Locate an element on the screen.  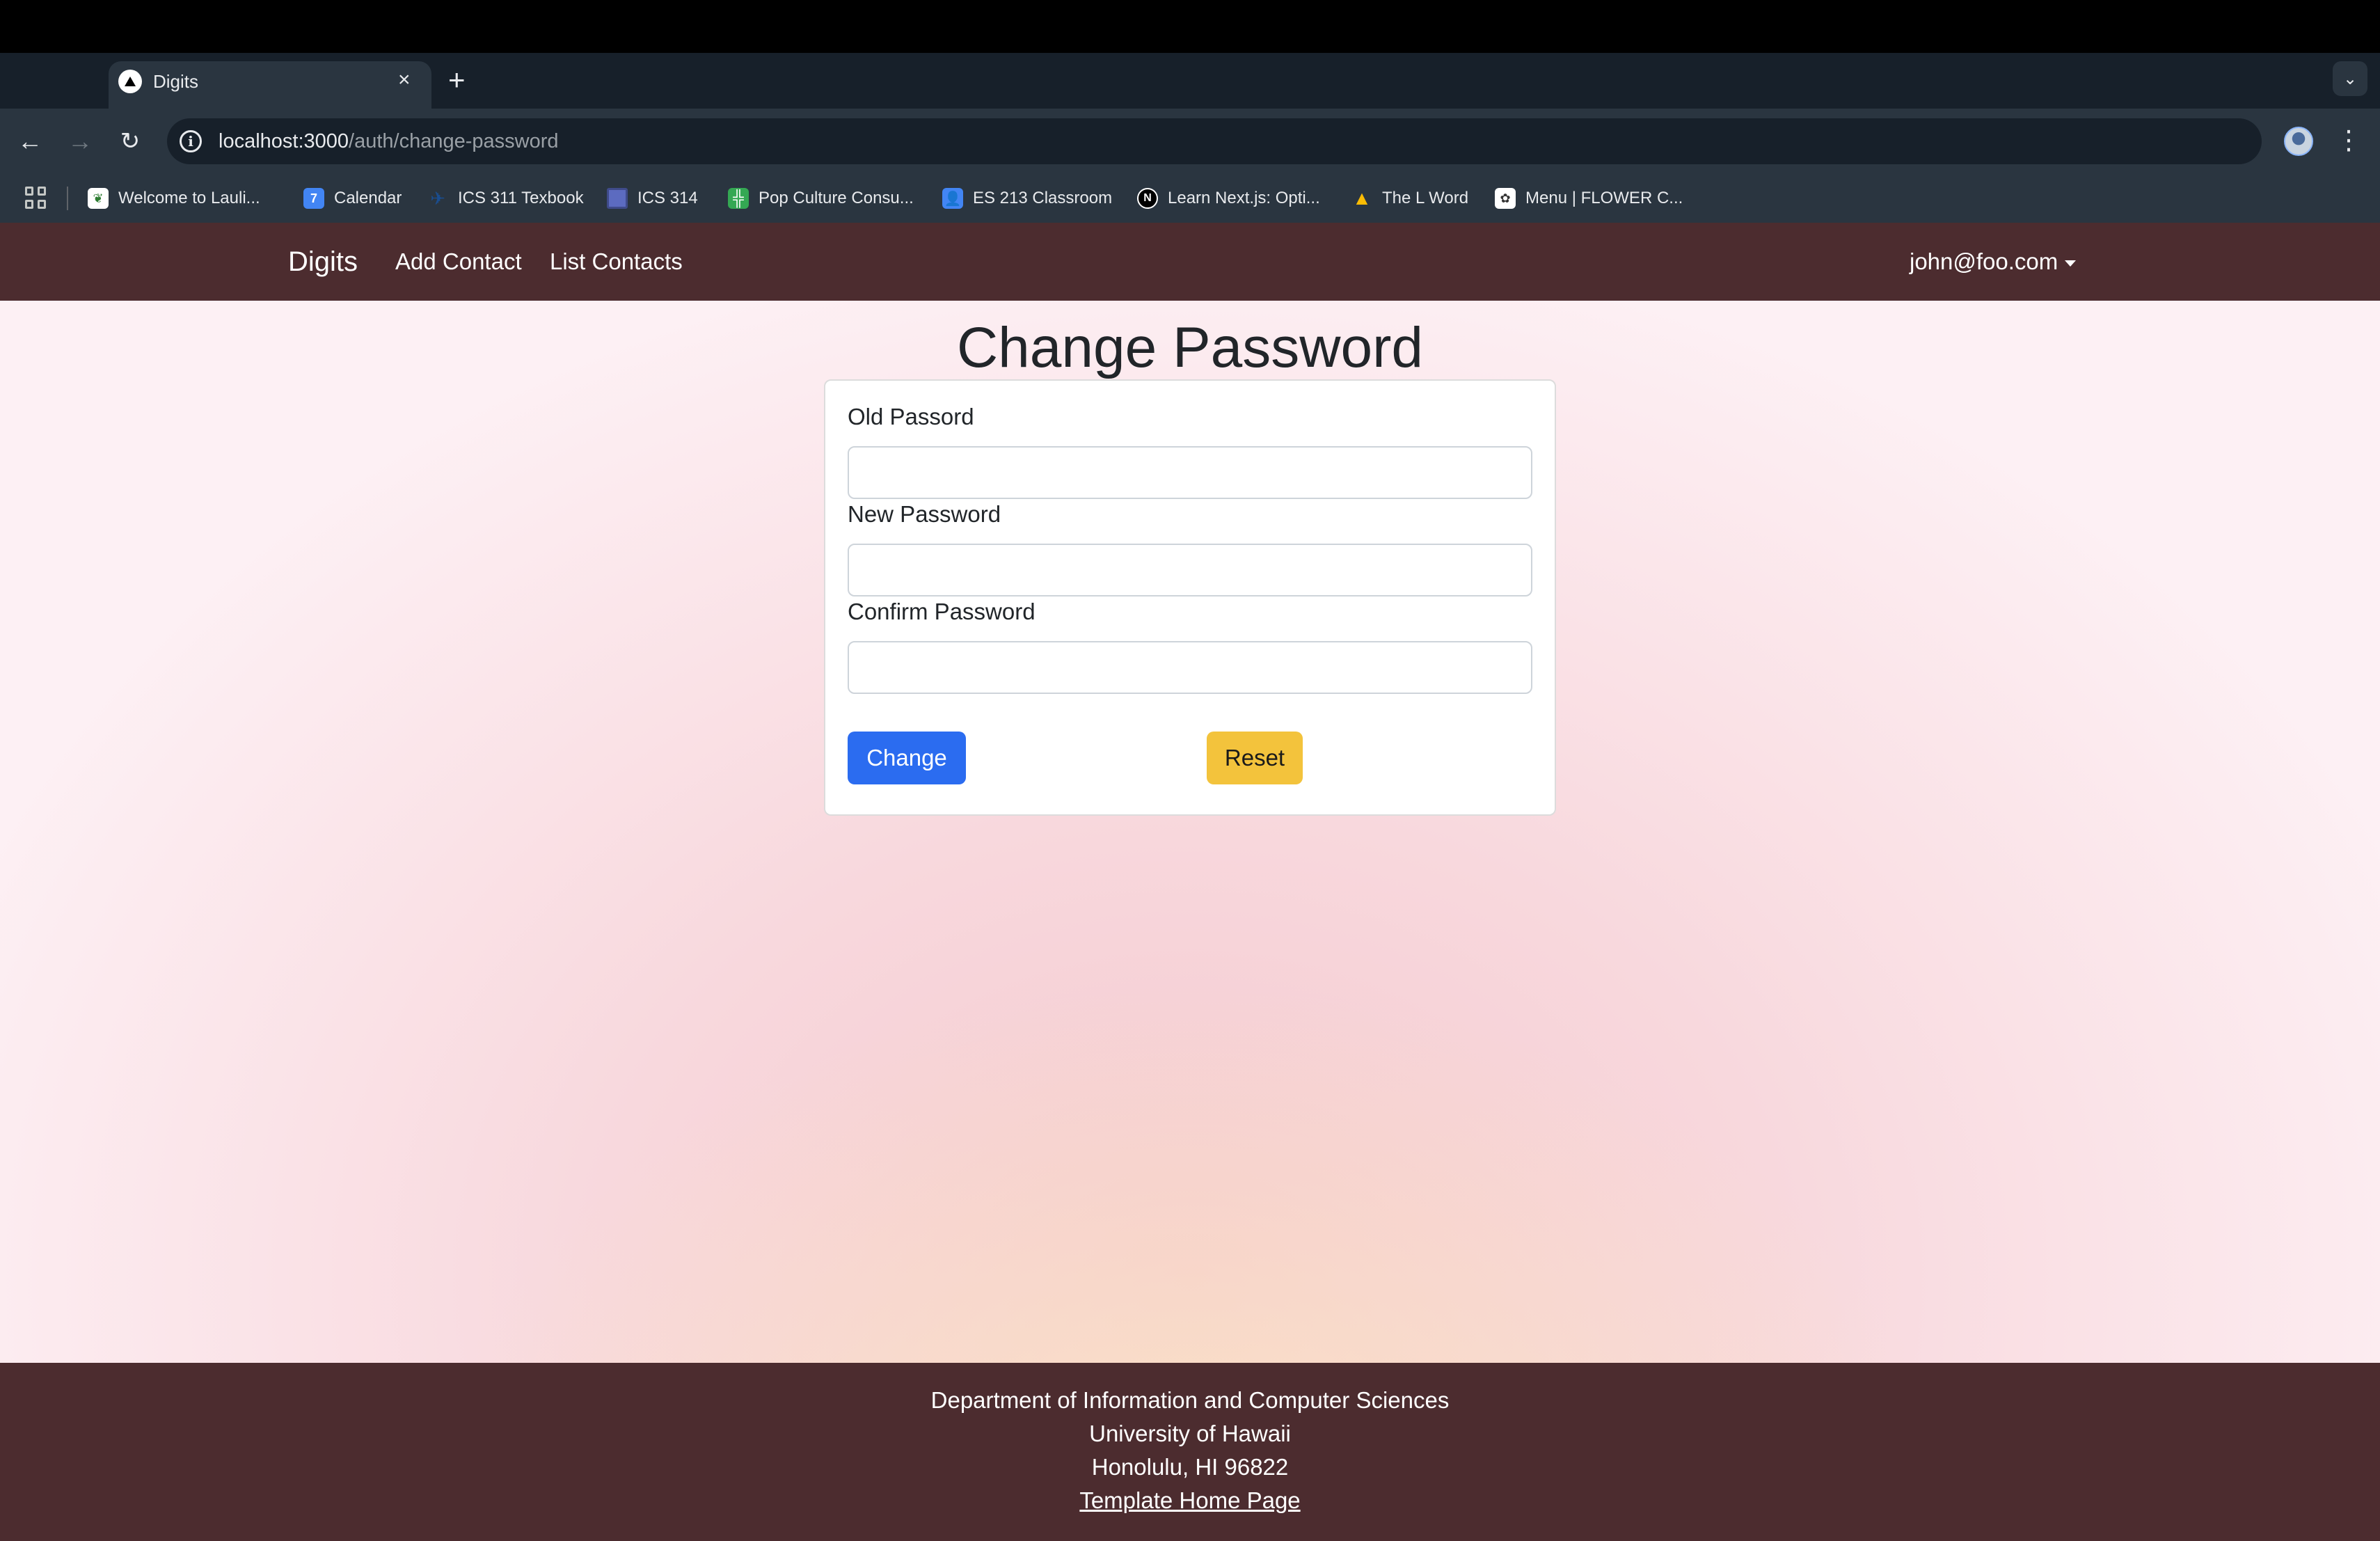
bookmark-item: 👤 ES 213 Classroom is located at coordinates (1027, 198).